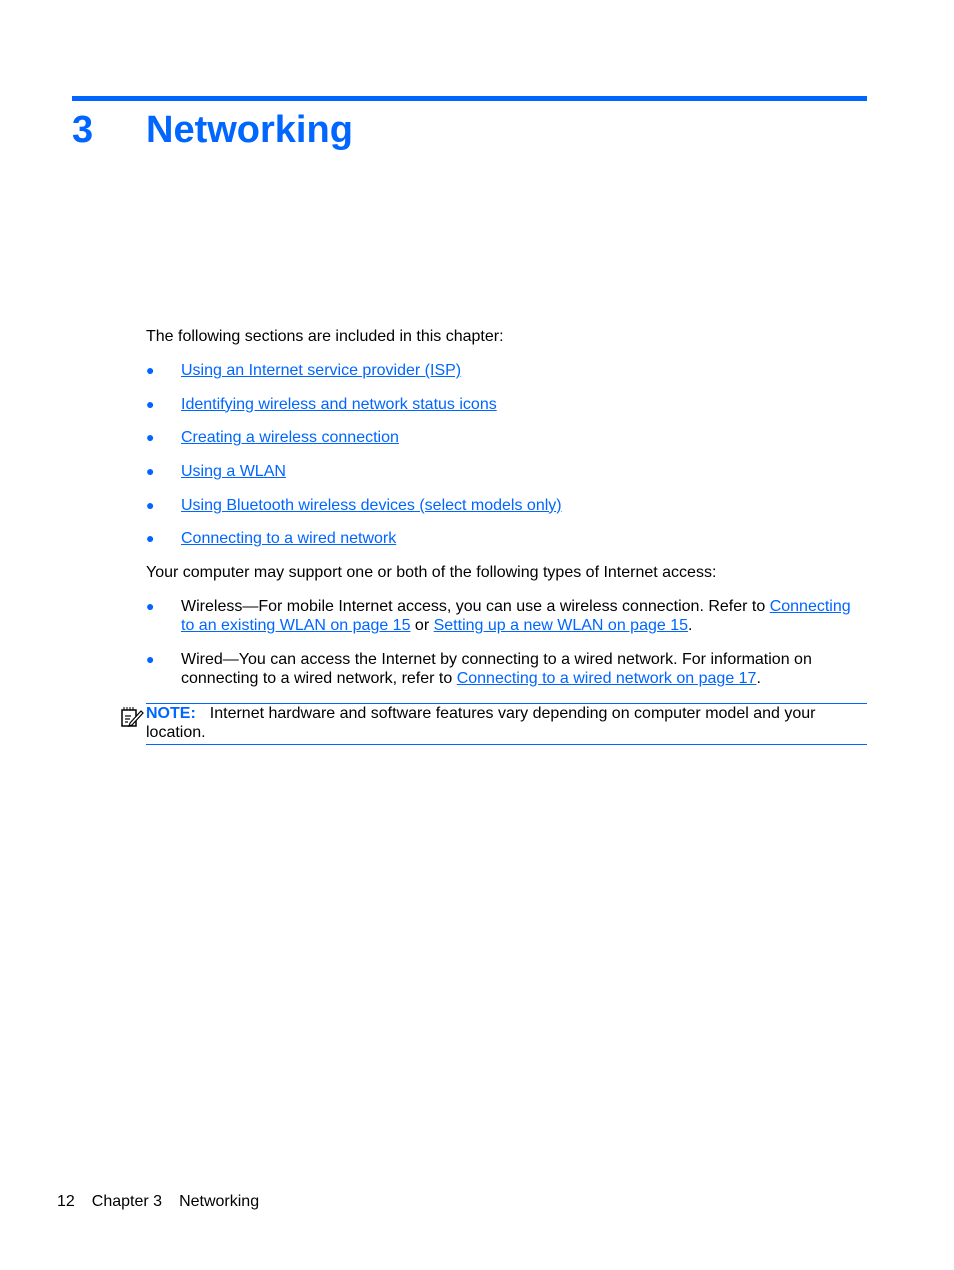 Image resolution: width=954 pixels, height=1270 pixels. What do you see at coordinates (127, 1201) in the screenshot?
I see `footer-chapter: Chapter 3` at bounding box center [127, 1201].